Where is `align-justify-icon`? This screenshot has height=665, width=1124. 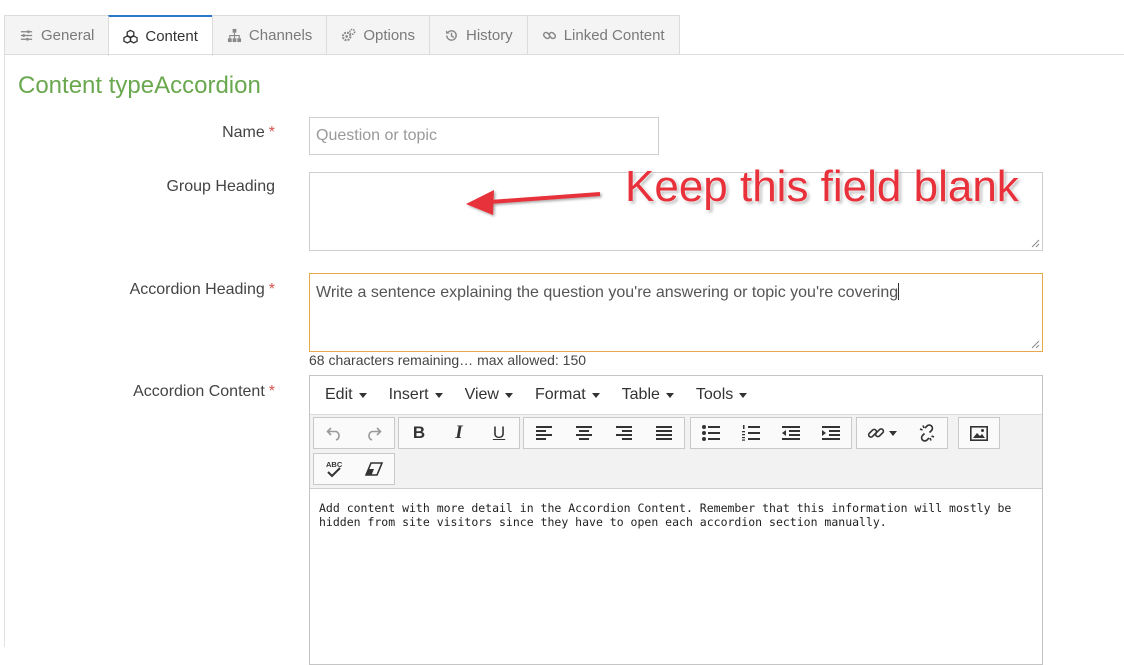 align-justify-icon is located at coordinates (664, 433).